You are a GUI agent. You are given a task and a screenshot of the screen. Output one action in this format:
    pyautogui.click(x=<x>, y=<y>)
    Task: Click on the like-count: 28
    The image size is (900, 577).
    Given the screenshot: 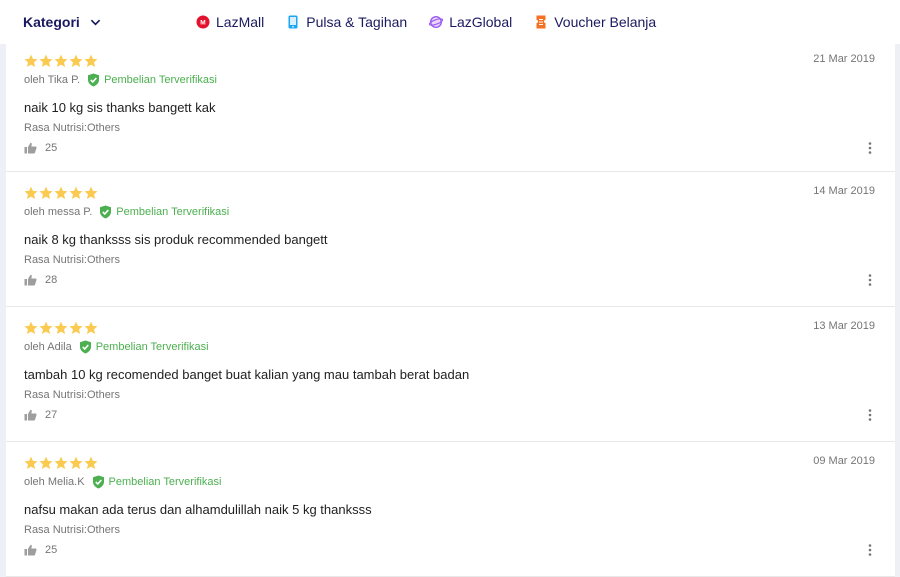 What is the action you would take?
    pyautogui.click(x=51, y=280)
    